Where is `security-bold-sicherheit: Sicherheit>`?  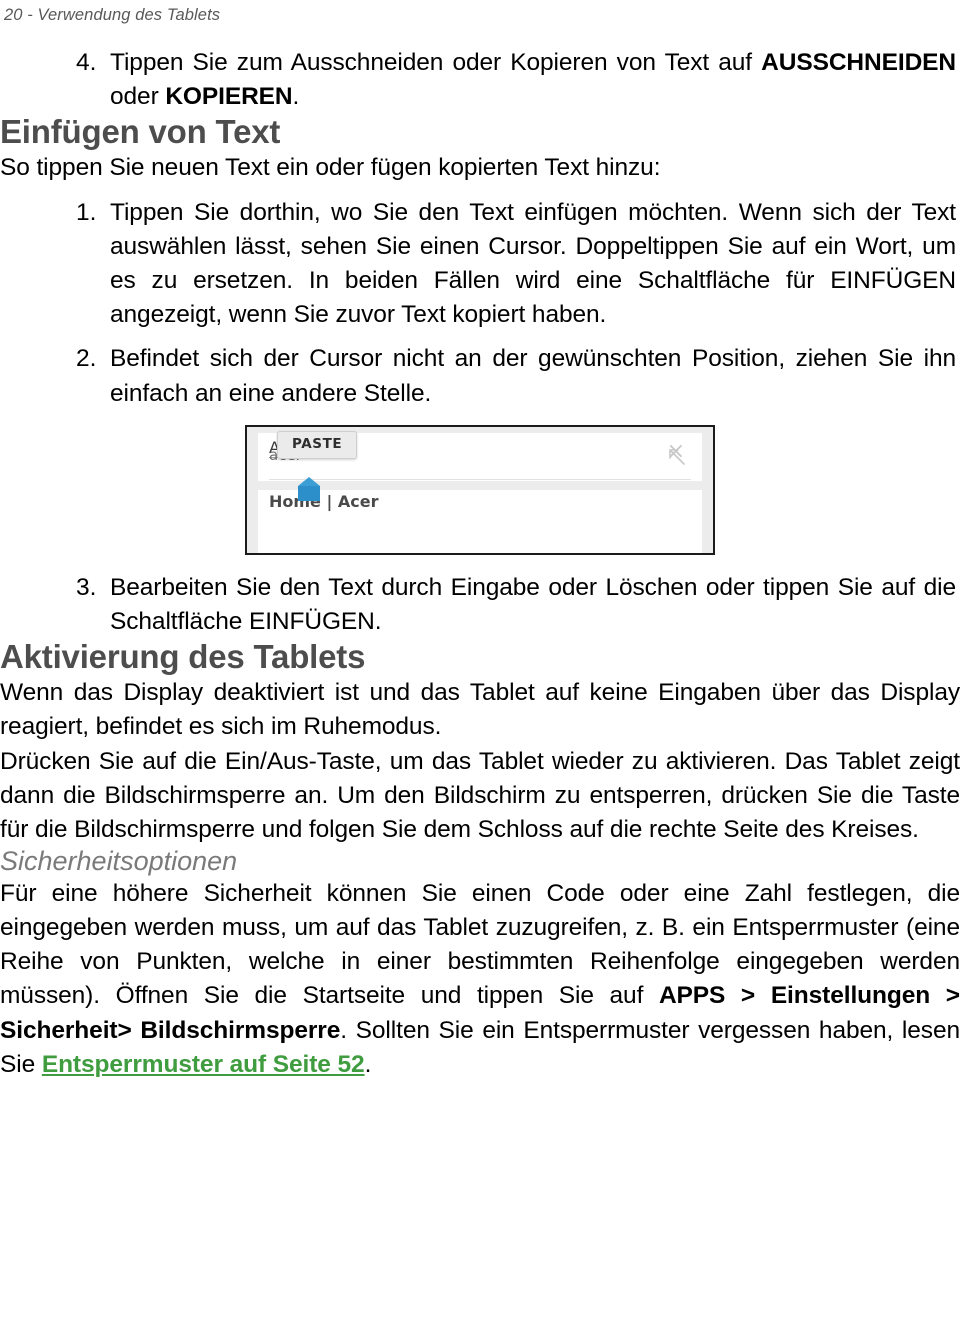
security-bold-sicherheit: Sicherheit> is located at coordinates (66, 1030).